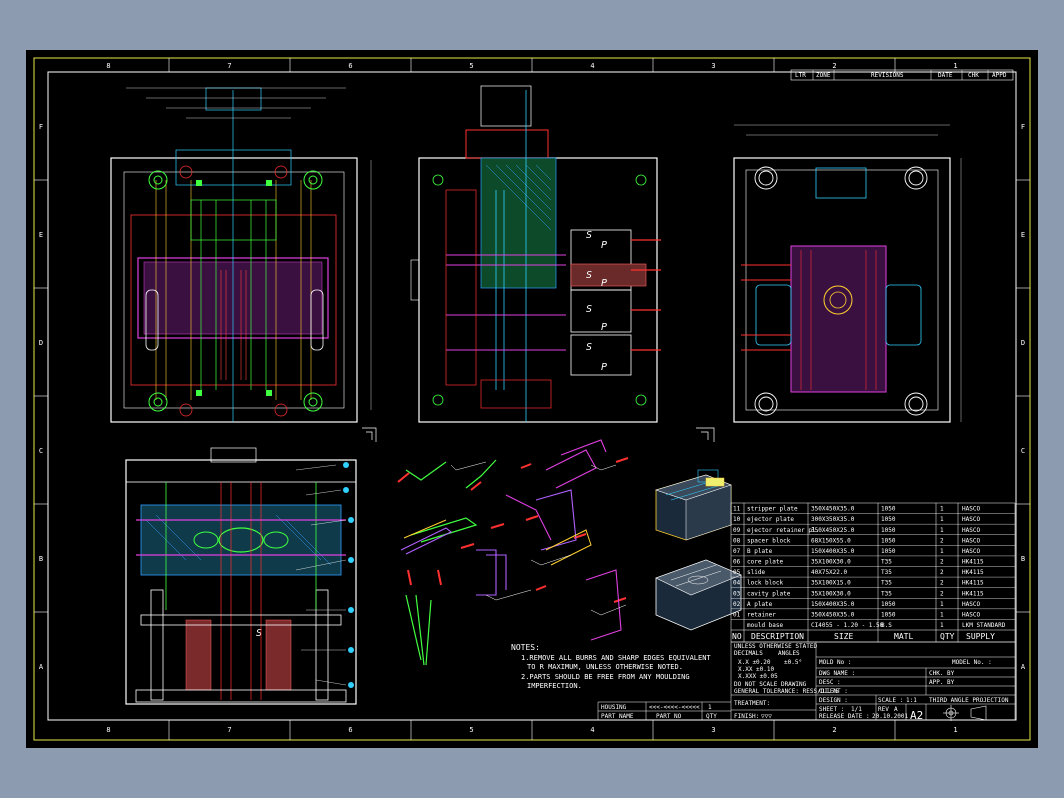 The image size is (1064, 798). I want to click on housing-qty: 1, so click(710, 707).